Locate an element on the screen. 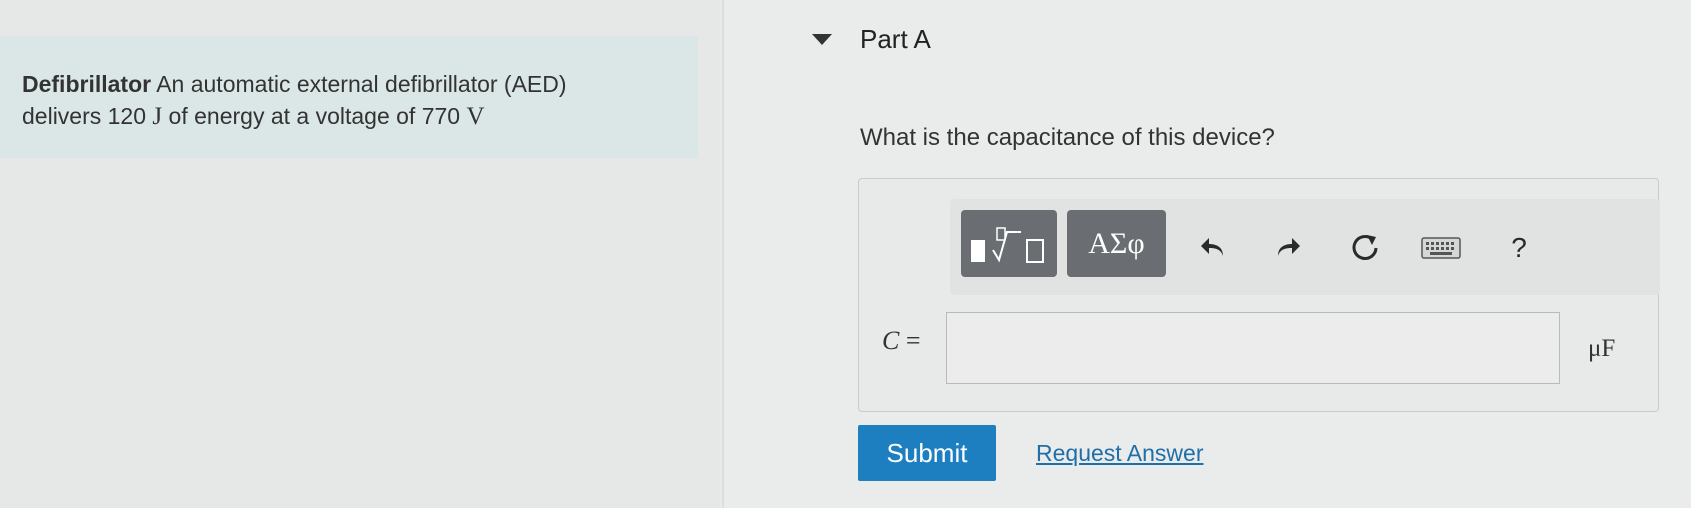 The width and height of the screenshot is (1691, 508). templates-button is located at coordinates (1009, 243).